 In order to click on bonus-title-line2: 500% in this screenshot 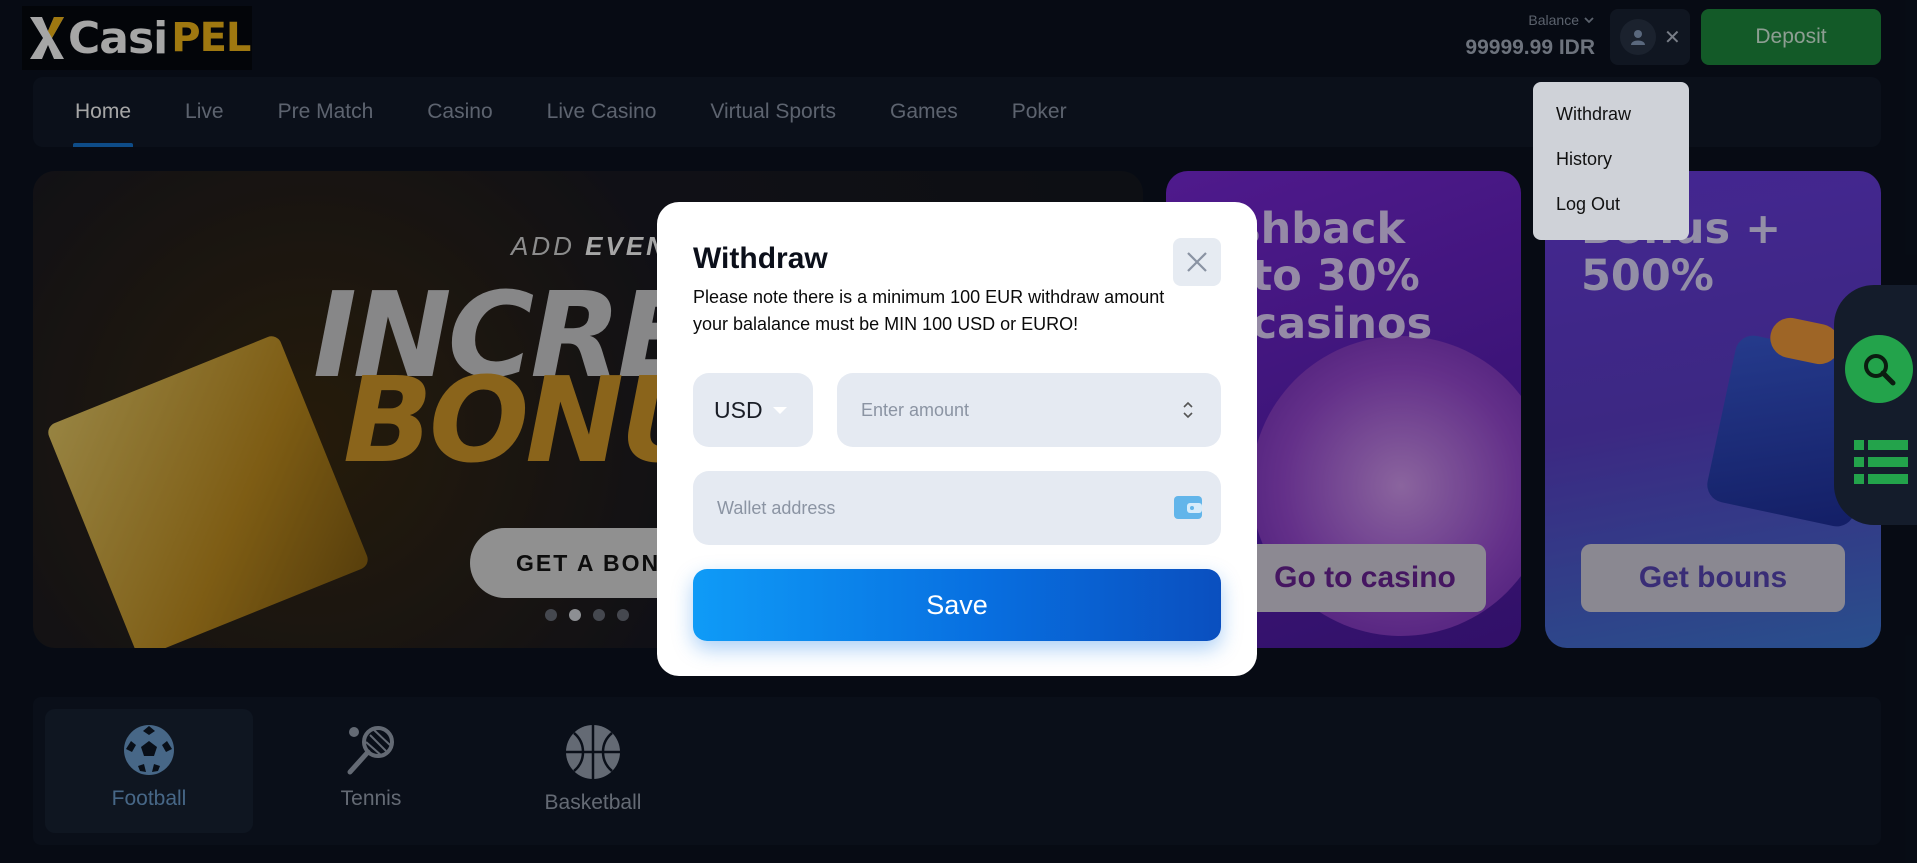, I will do `click(1647, 276)`.